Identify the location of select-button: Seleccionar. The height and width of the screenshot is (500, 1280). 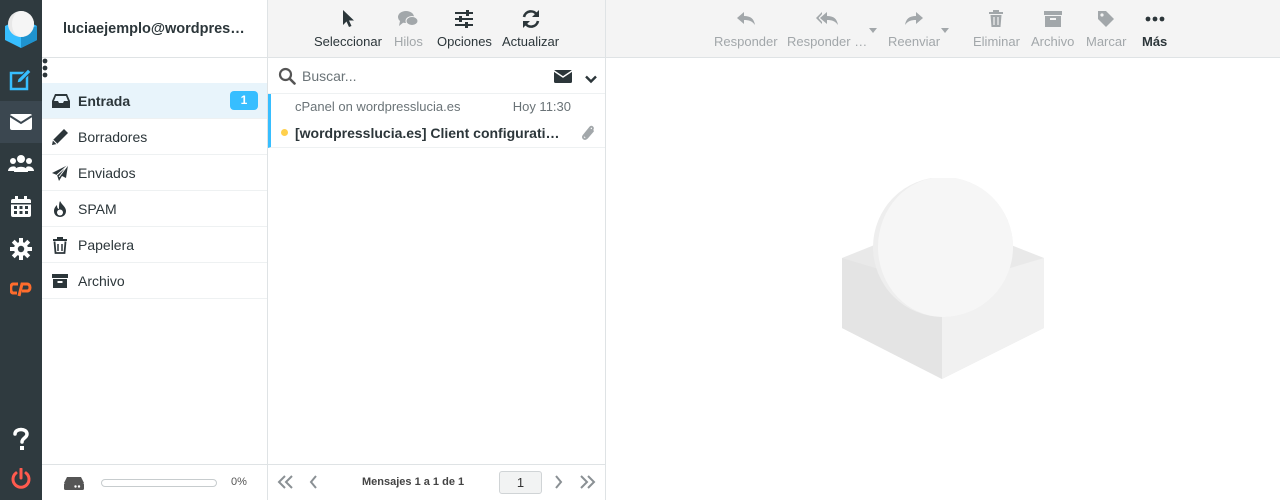
(348, 28).